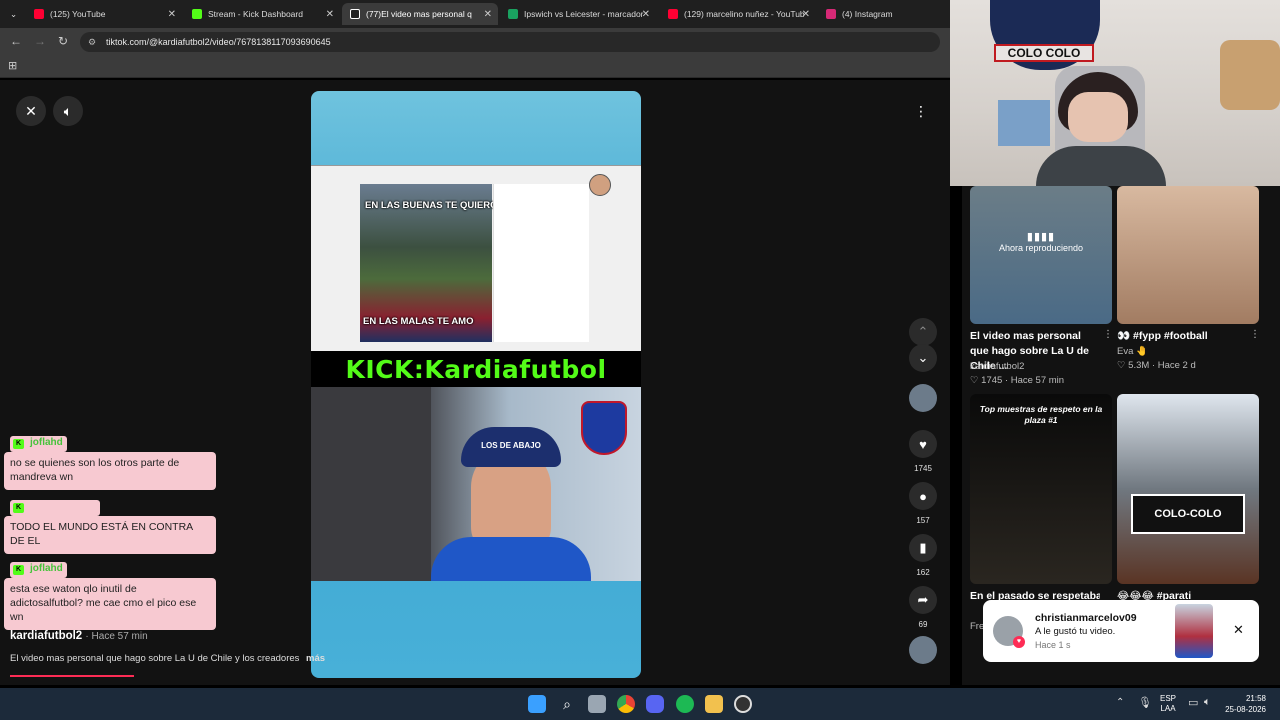 The width and height of the screenshot is (1280, 720). I want to click on discord-icon, so click(655, 704).